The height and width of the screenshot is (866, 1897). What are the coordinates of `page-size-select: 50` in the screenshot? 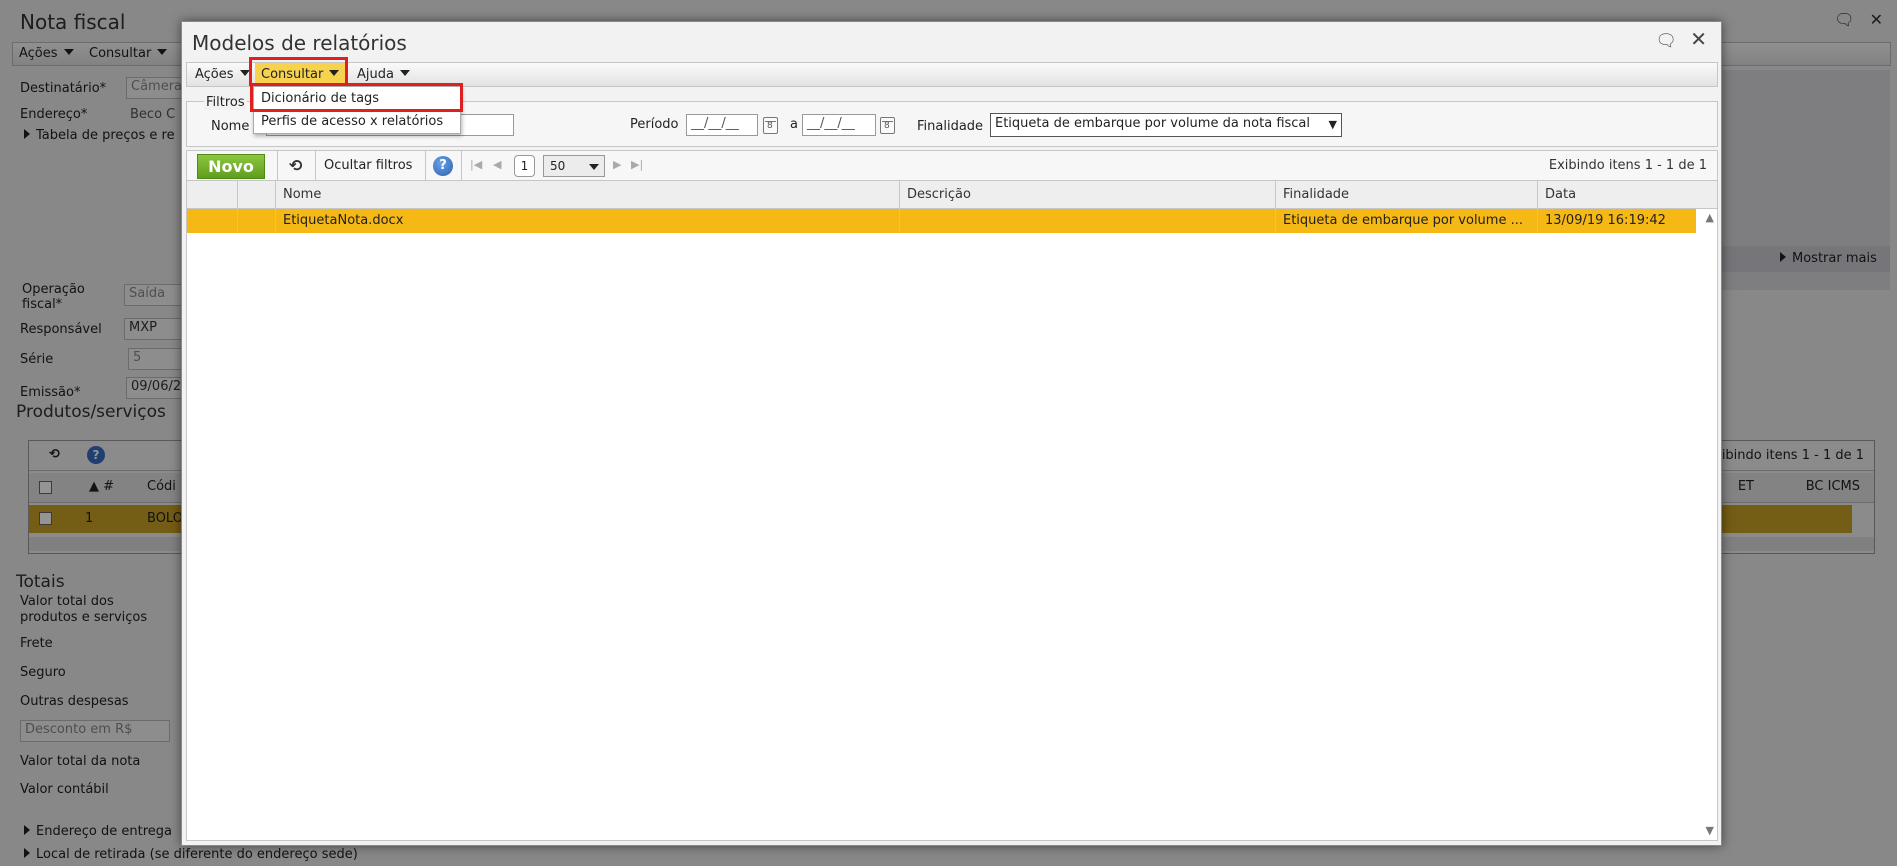 It's located at (574, 166).